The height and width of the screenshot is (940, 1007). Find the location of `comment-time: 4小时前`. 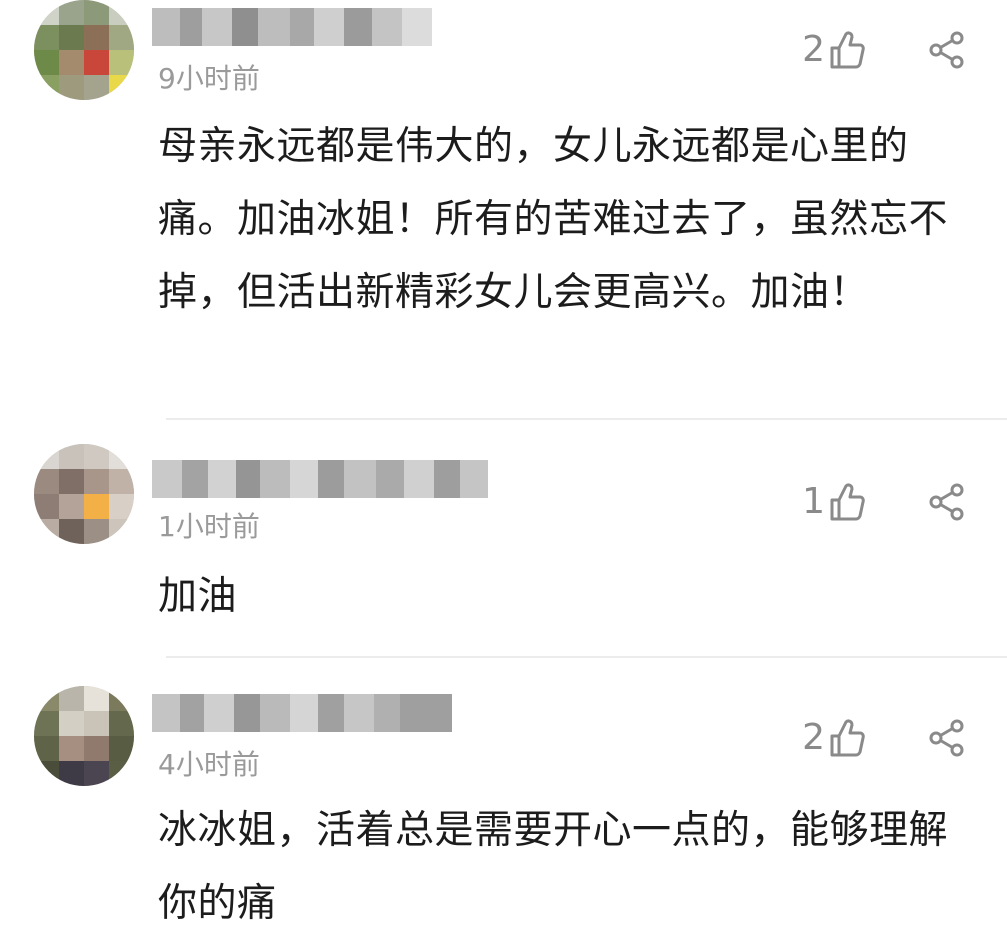

comment-time: 4小时前 is located at coordinates (209, 764).